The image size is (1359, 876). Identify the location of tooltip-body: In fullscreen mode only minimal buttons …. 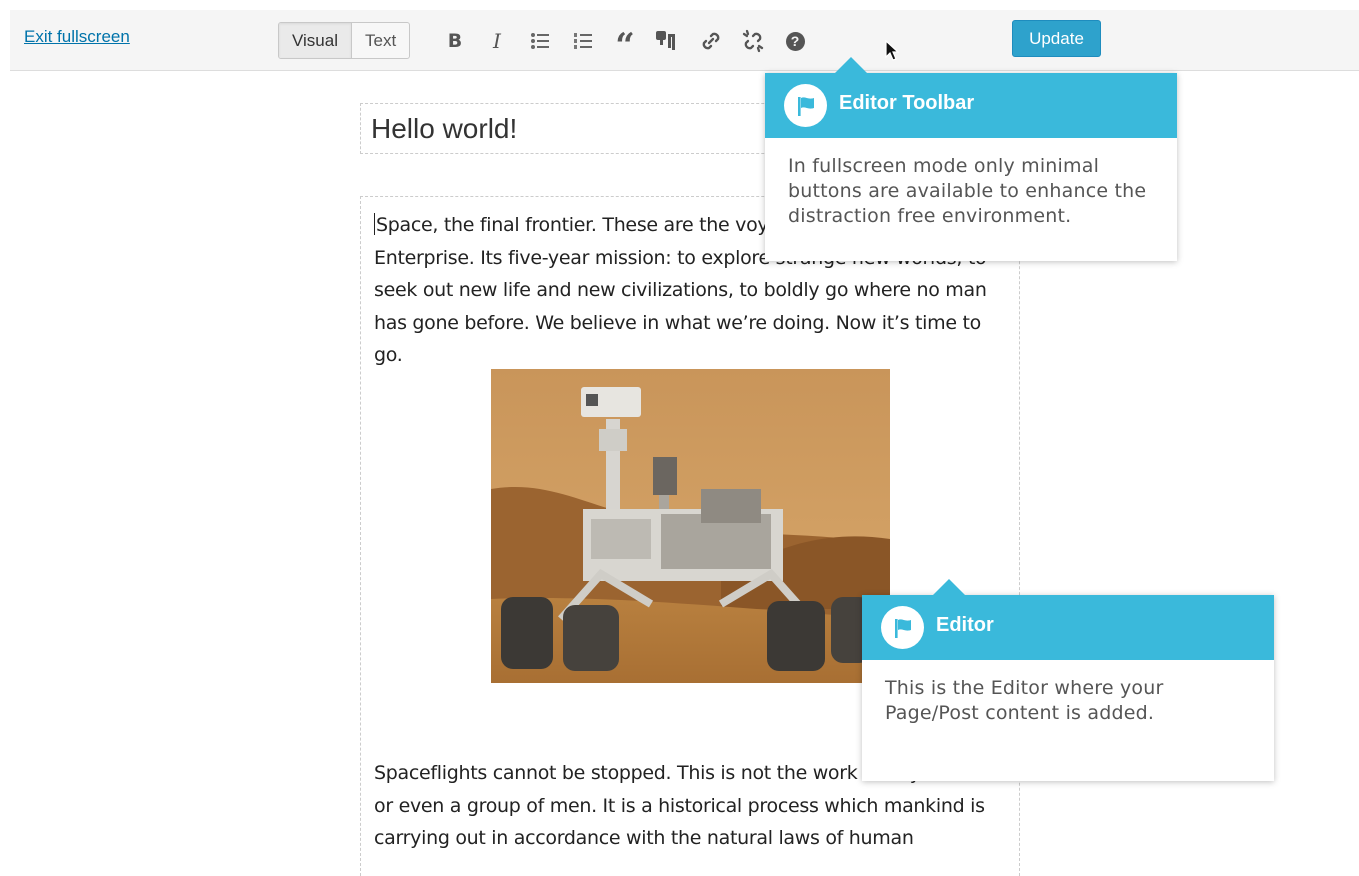
(967, 191).